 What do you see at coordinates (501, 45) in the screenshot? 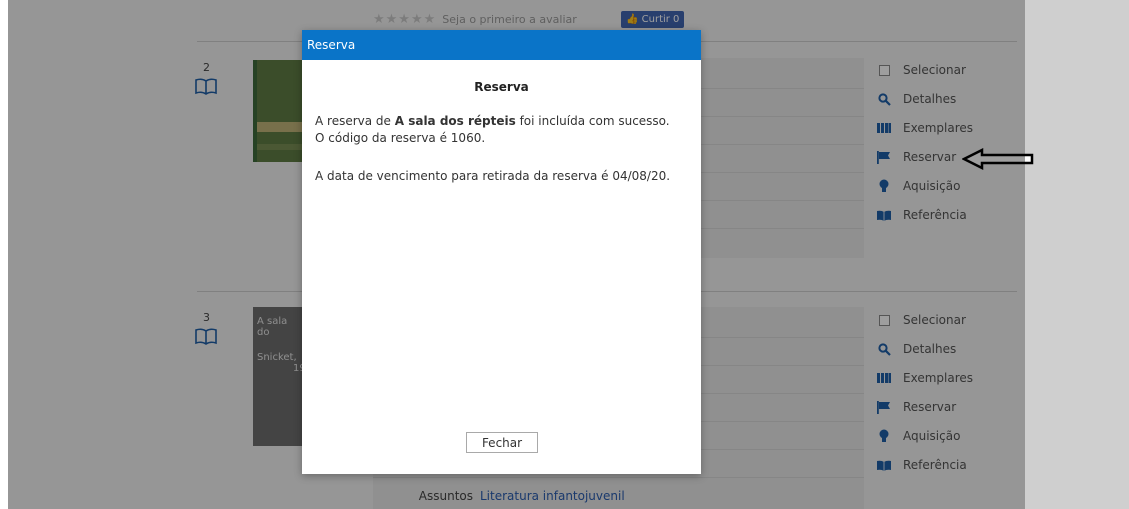
I see `dialog-header: Reserva` at bounding box center [501, 45].